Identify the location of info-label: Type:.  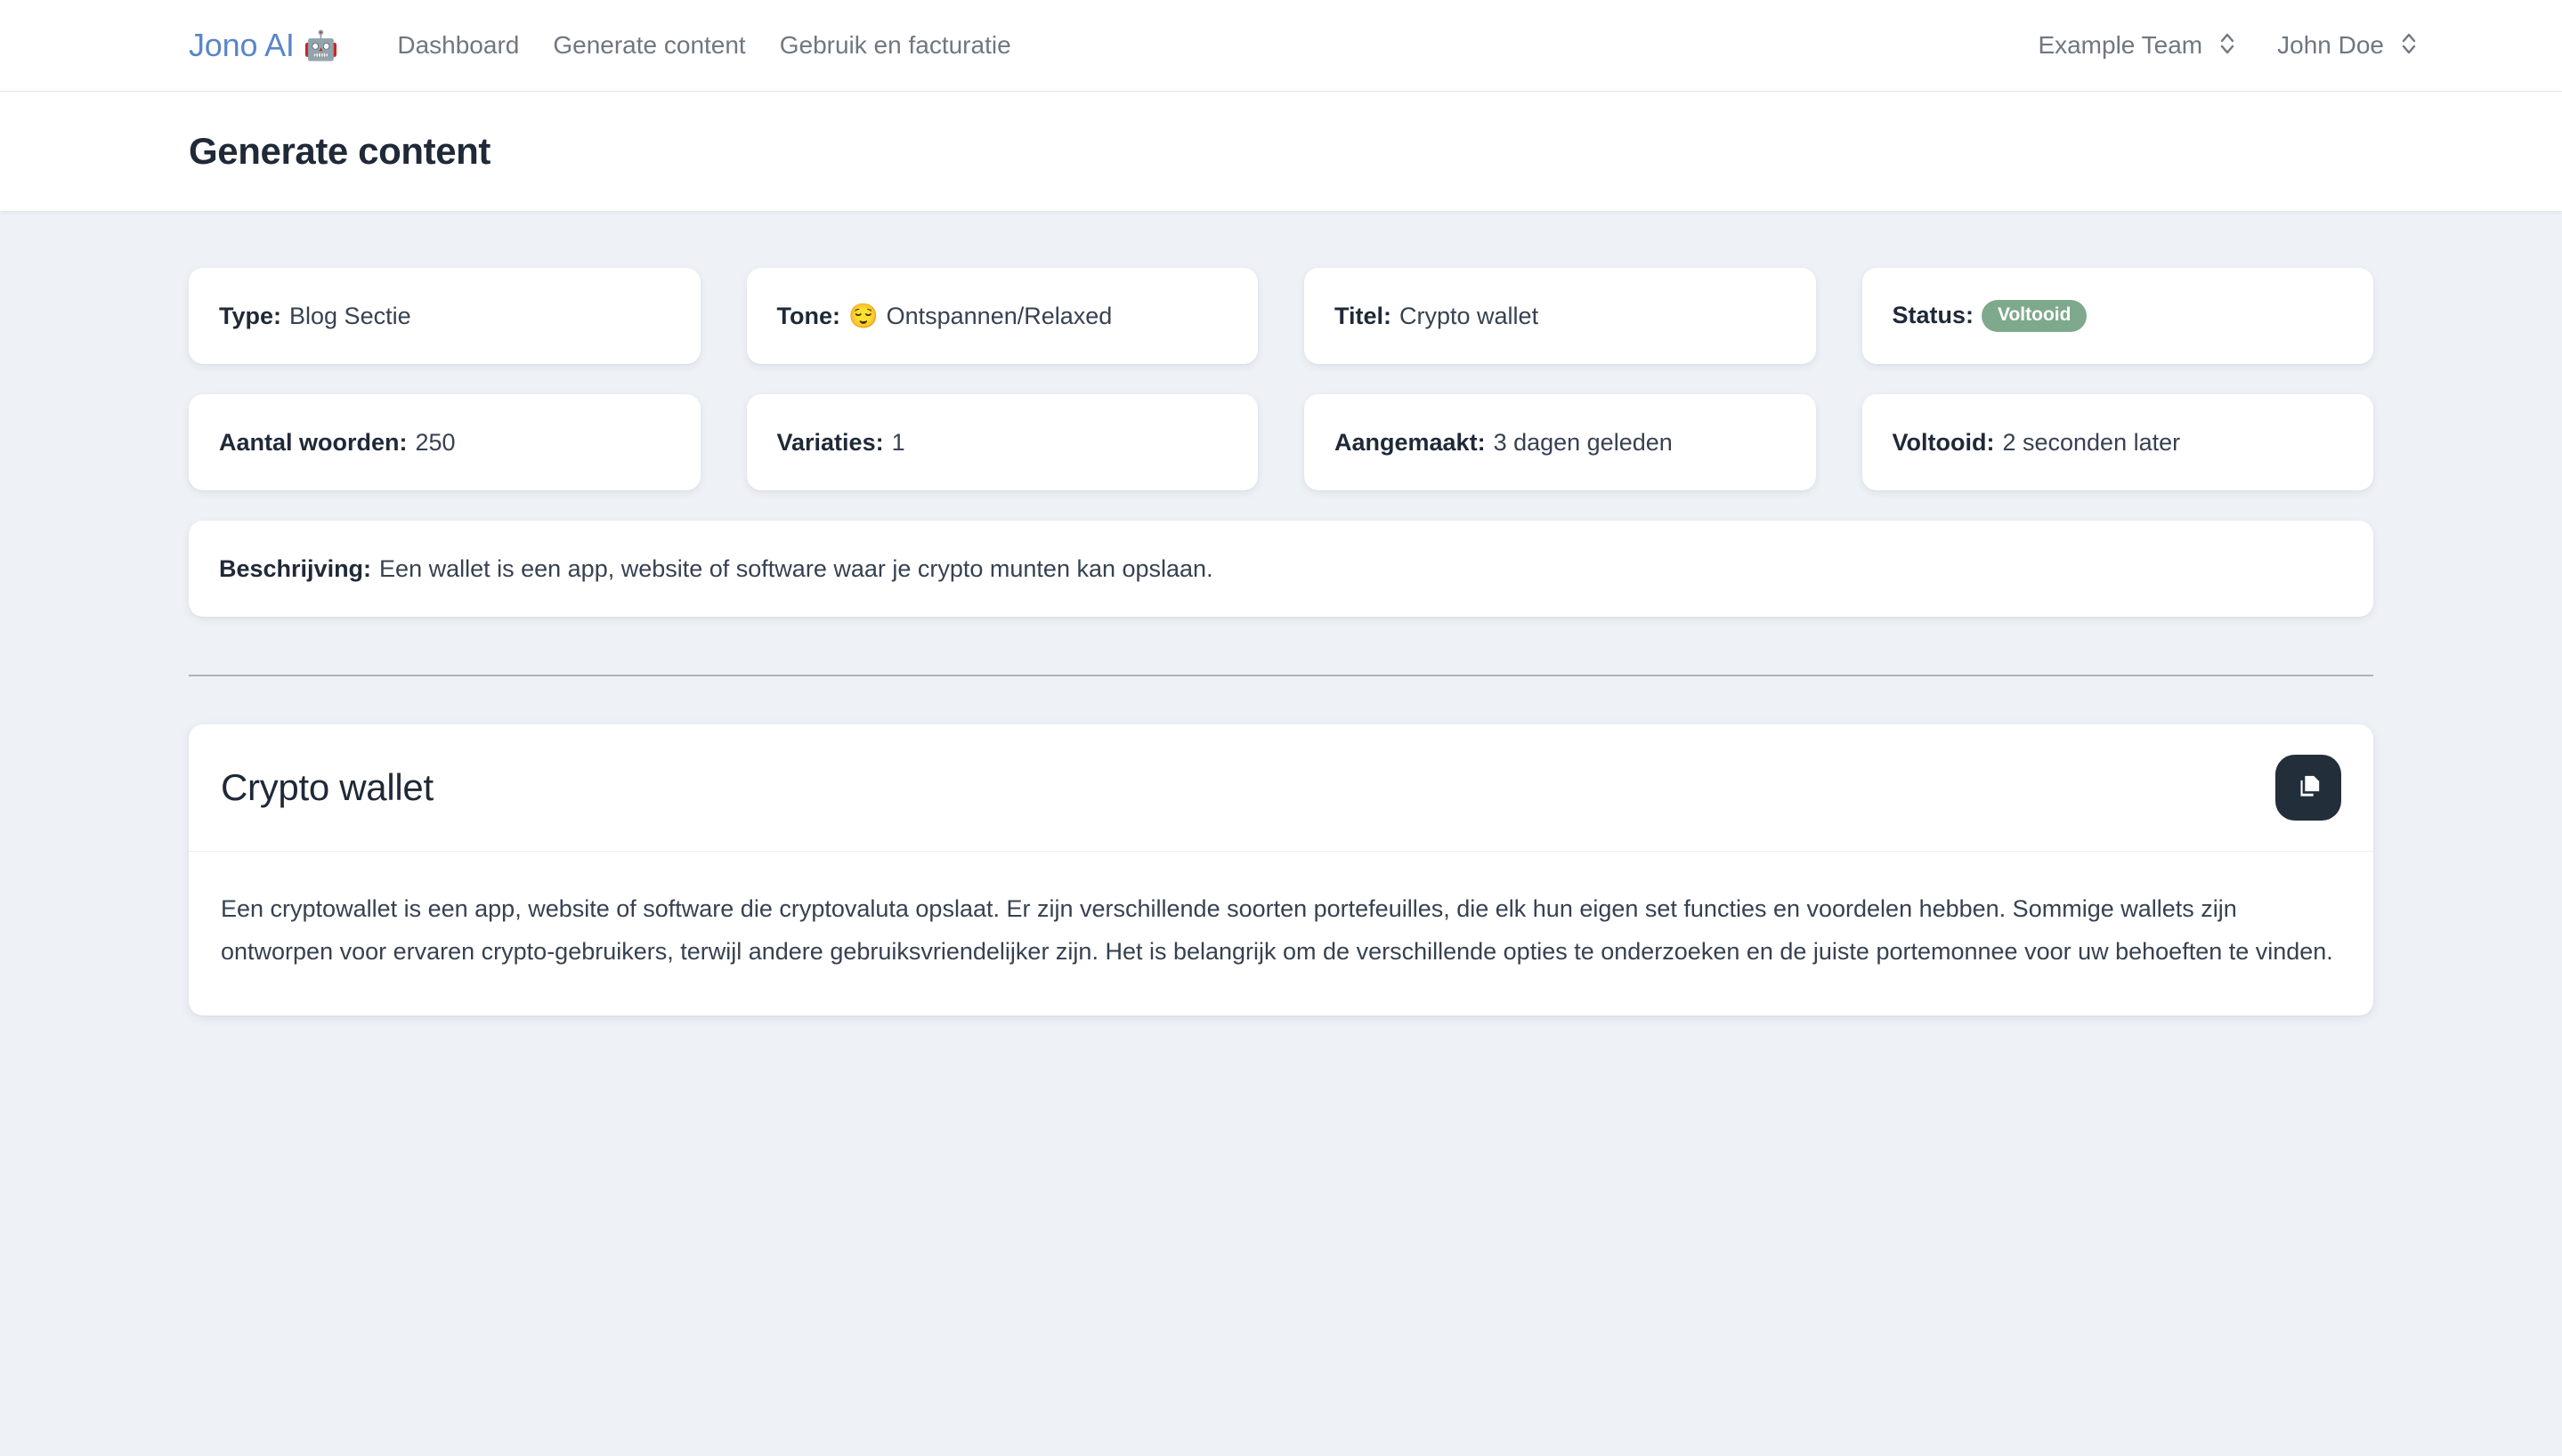
(250, 315).